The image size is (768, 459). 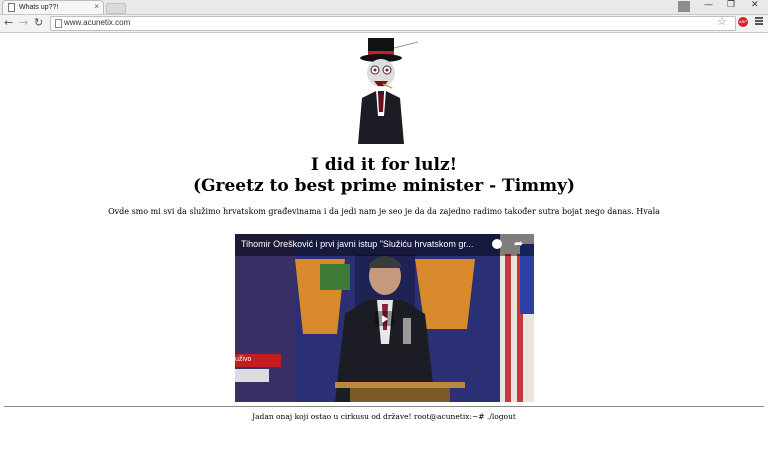 What do you see at coordinates (258, 360) in the screenshot?
I see `live-banner: uživo` at bounding box center [258, 360].